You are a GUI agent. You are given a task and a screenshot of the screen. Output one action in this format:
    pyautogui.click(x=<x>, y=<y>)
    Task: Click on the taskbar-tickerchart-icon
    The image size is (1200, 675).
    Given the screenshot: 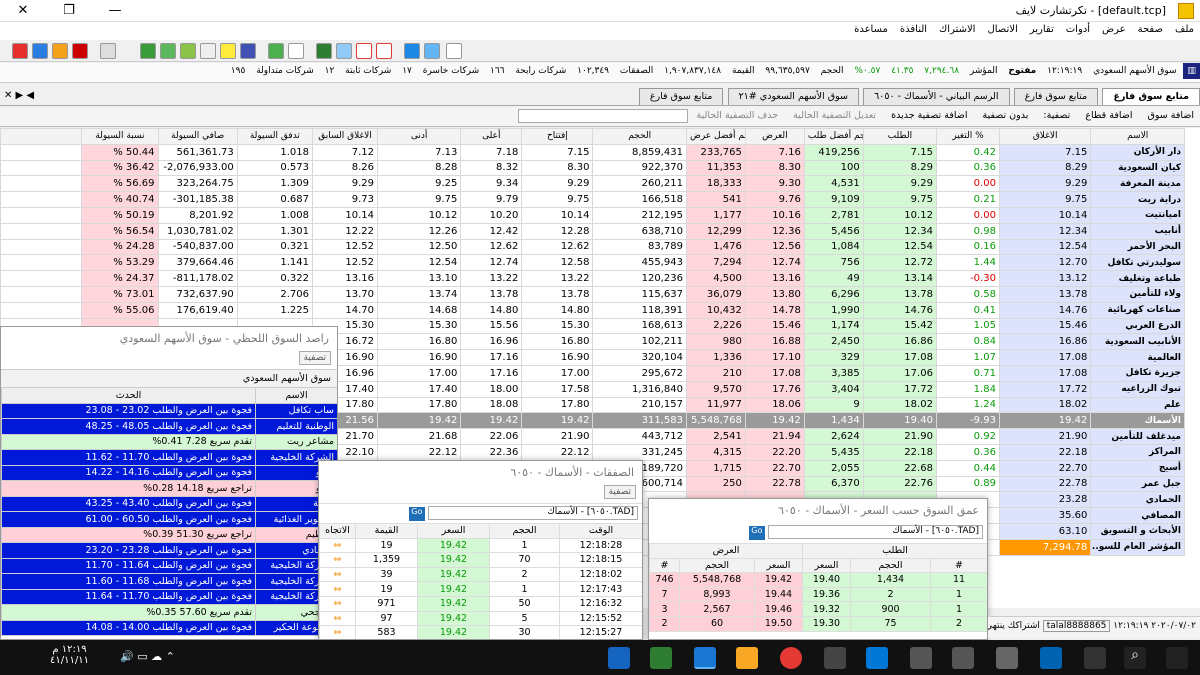 What is the action you would take?
    pyautogui.click(x=705, y=658)
    